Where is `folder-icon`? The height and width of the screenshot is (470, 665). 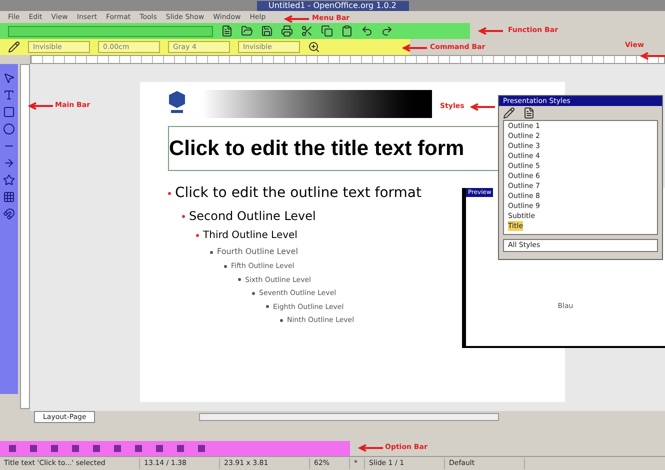 folder-icon is located at coordinates (247, 31).